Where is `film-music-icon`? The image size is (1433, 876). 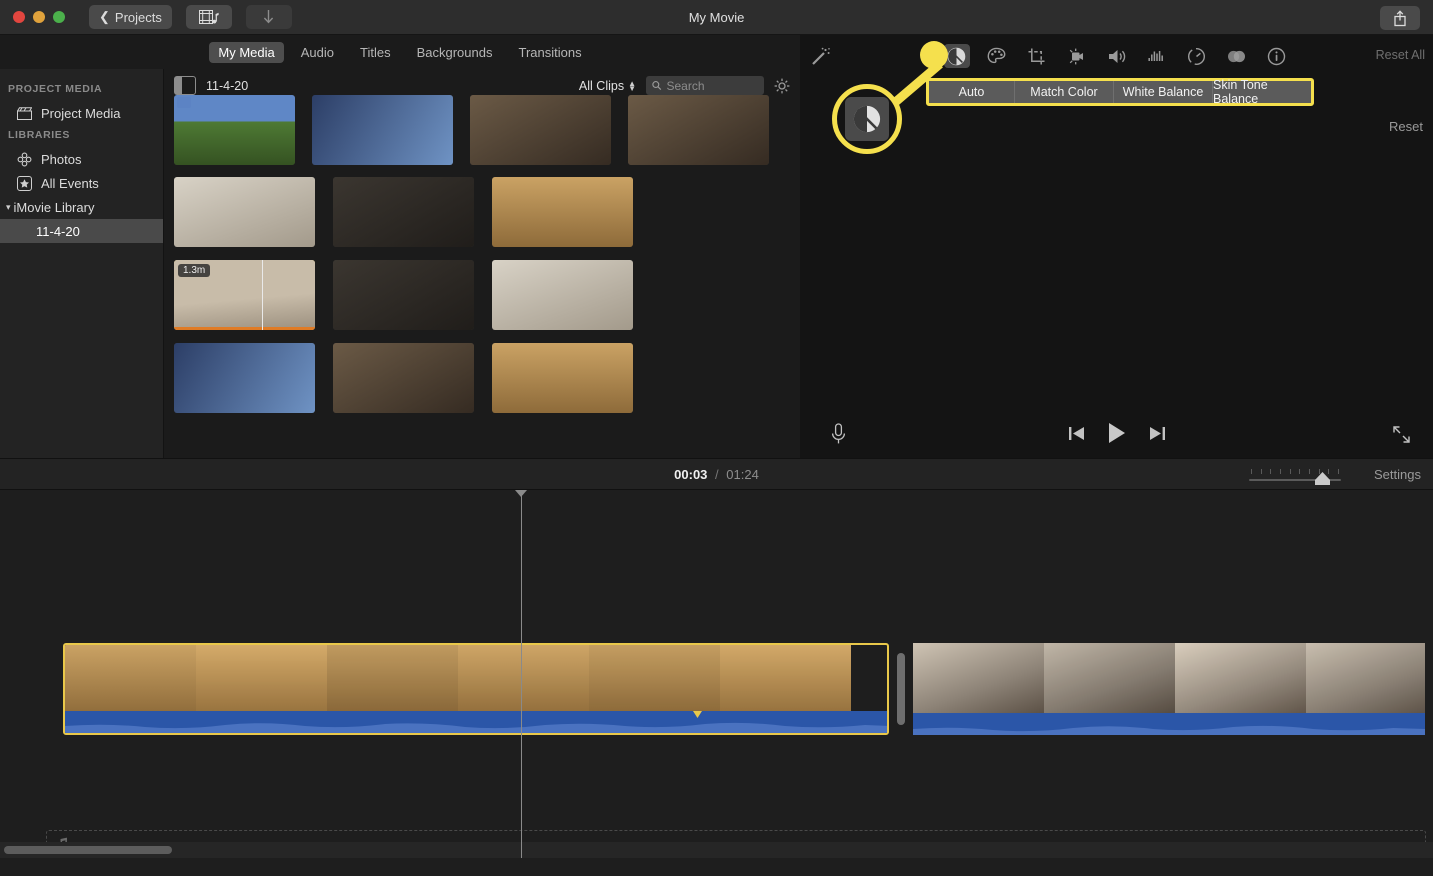
film-music-icon is located at coordinates (208, 16).